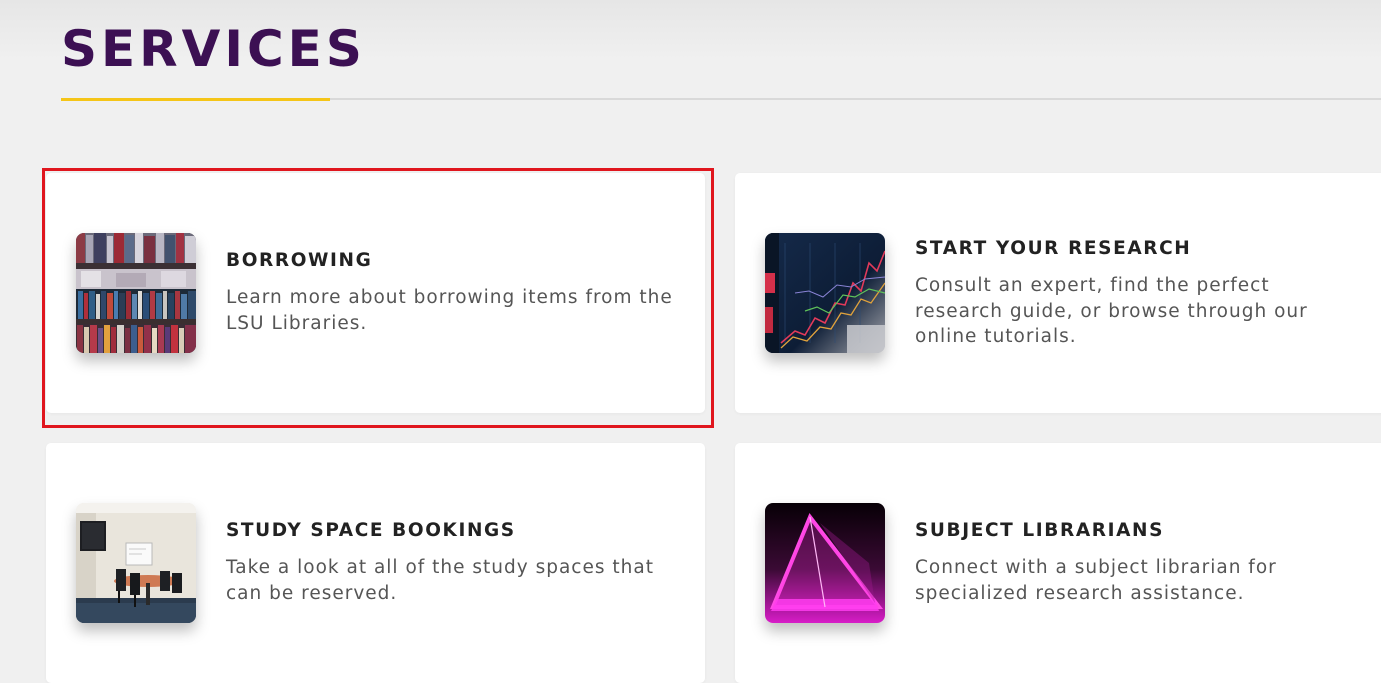 The height and width of the screenshot is (683, 1381). What do you see at coordinates (299, 260) in the screenshot?
I see `card-title: BORROWING` at bounding box center [299, 260].